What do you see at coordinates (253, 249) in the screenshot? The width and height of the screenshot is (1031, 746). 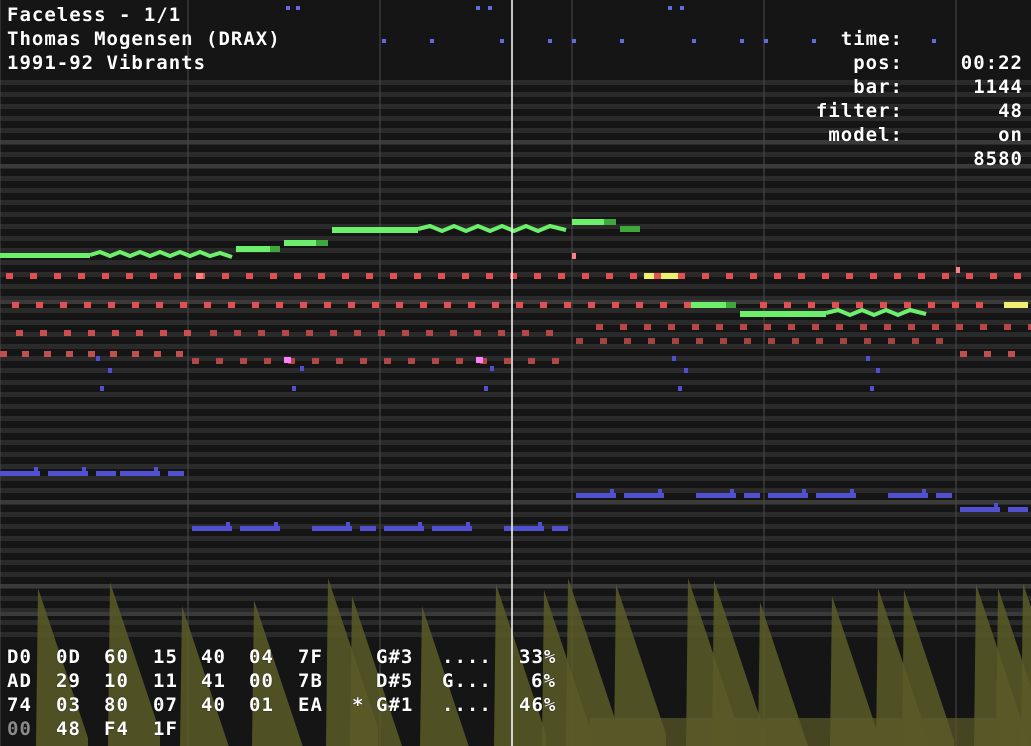 I see `lead-note` at bounding box center [253, 249].